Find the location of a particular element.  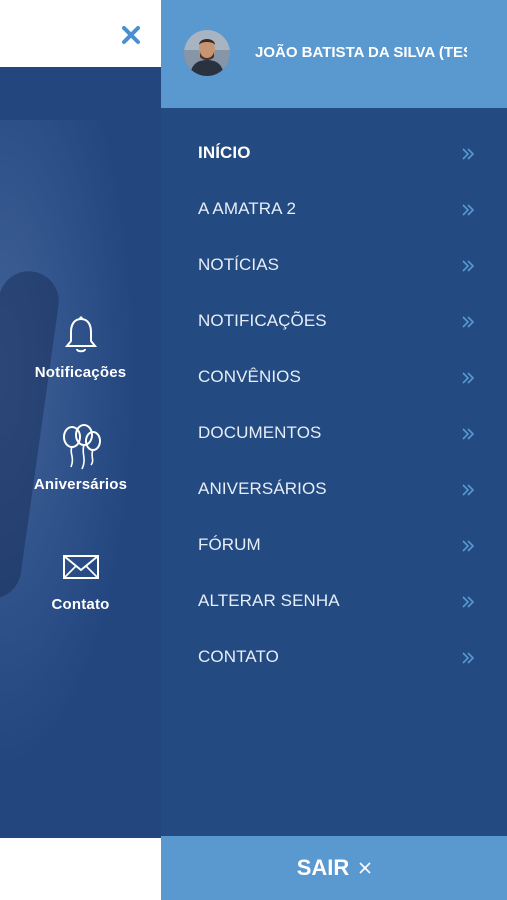

bell-icon is located at coordinates (81, 335).